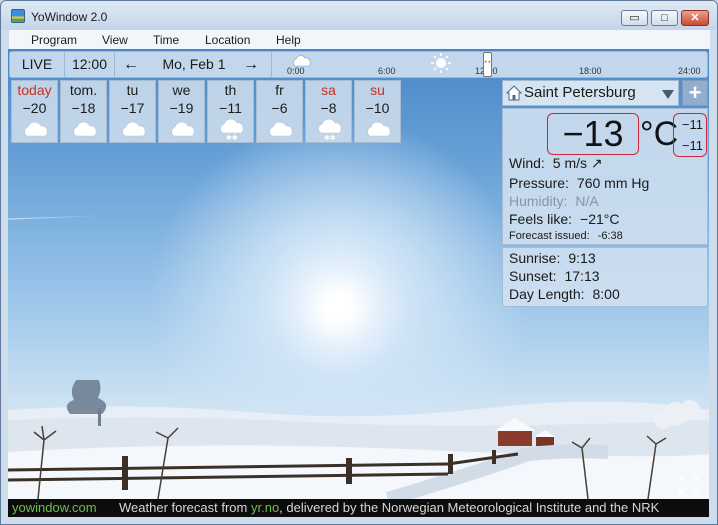  I want to click on forecast-day: tu −17, so click(132, 111).